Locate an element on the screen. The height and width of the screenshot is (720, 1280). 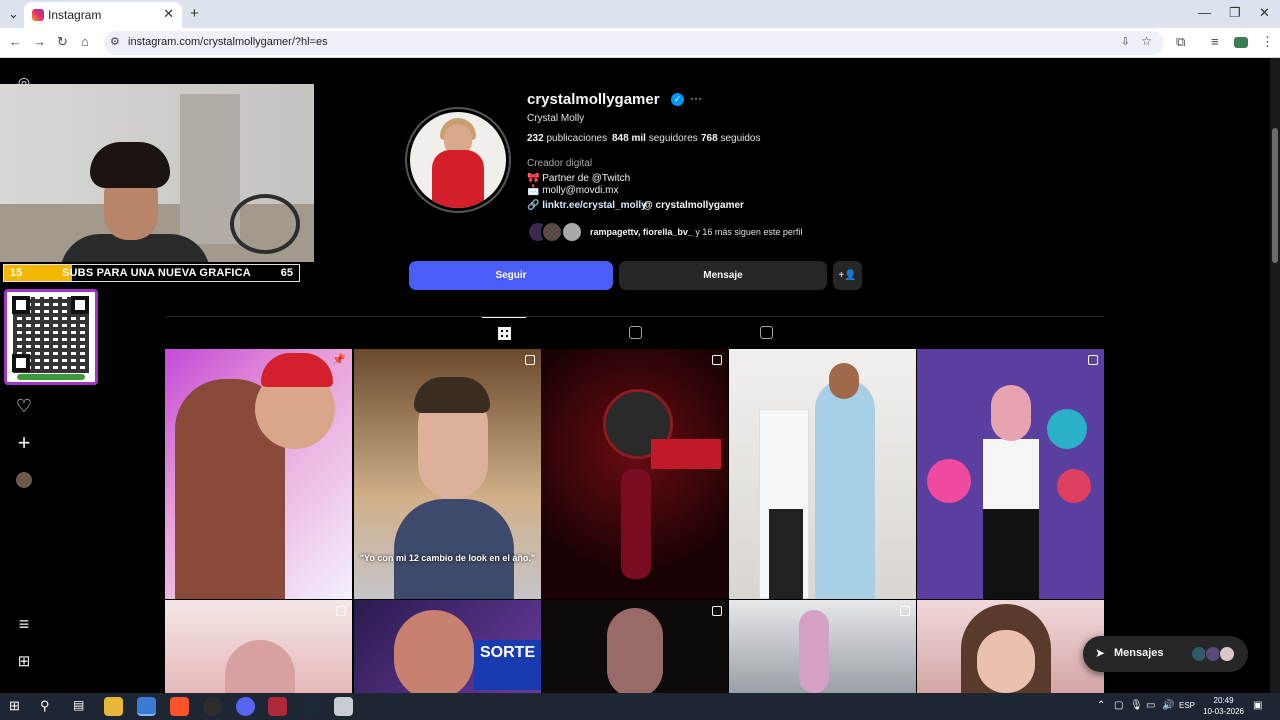
messages-label: Mensajes is located at coordinates (1139, 653).